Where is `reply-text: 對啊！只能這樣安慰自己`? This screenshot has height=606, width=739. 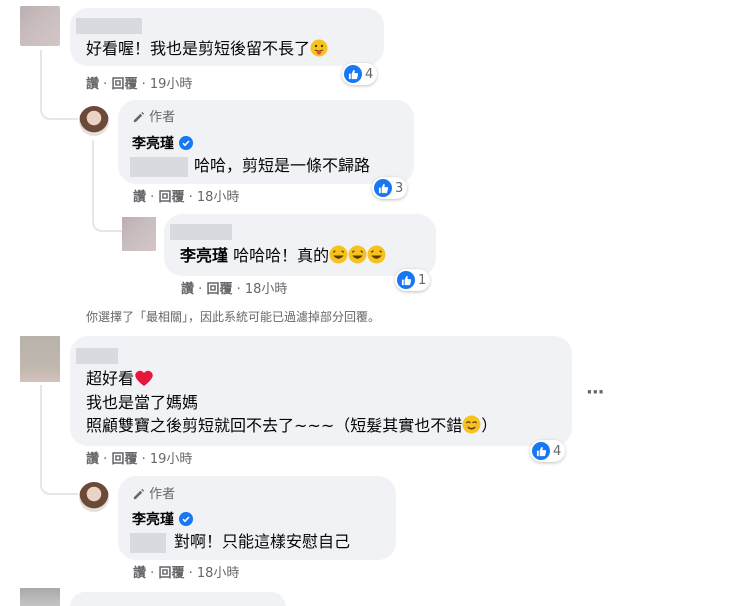
reply-text: 對啊！只能這樣安慰自己 is located at coordinates (262, 541).